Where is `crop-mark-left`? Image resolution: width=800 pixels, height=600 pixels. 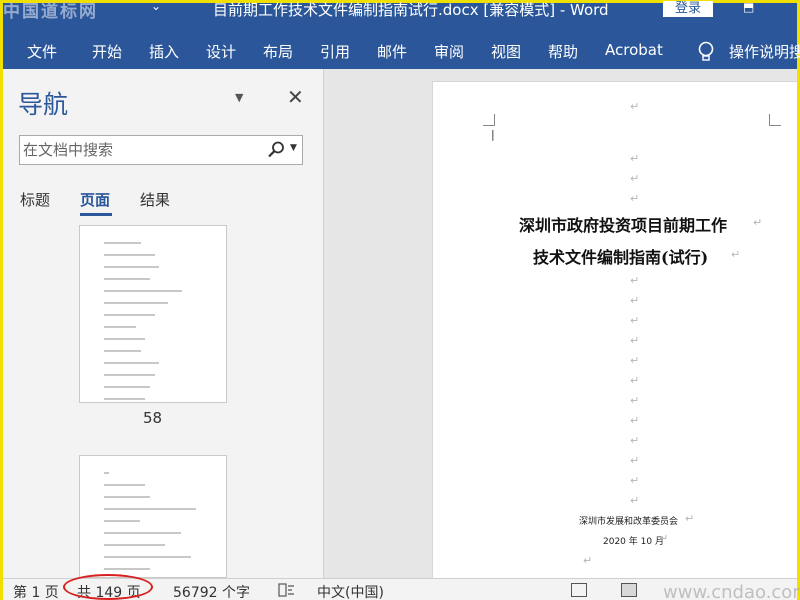
crop-mark-left is located at coordinates (489, 120).